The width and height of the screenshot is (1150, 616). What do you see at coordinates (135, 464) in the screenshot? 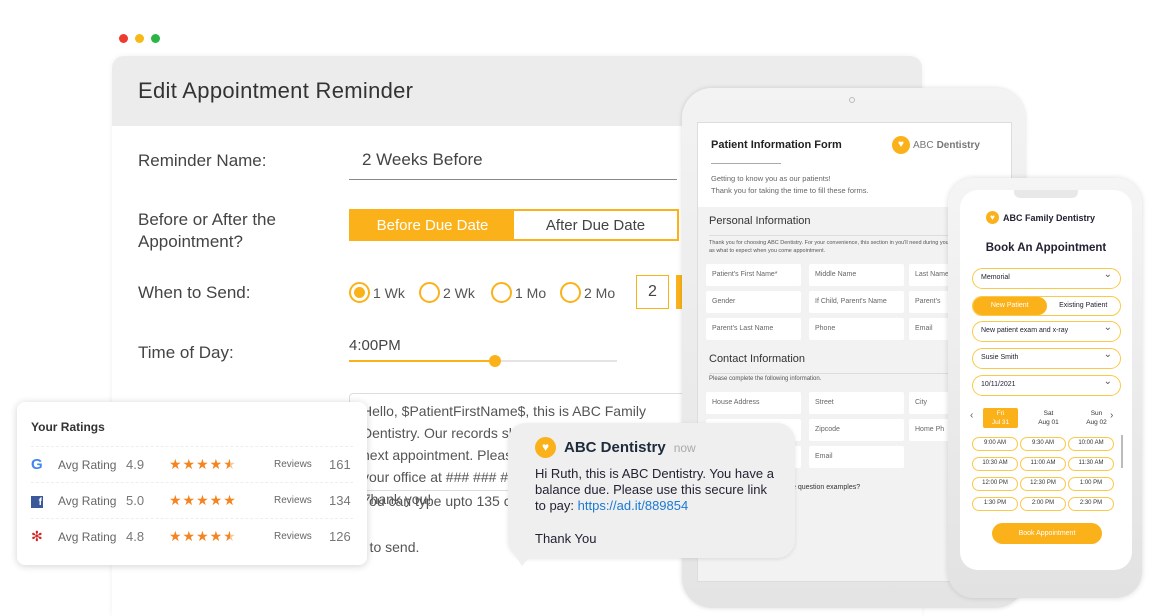
I see `avg-rating-value: 4.9` at bounding box center [135, 464].